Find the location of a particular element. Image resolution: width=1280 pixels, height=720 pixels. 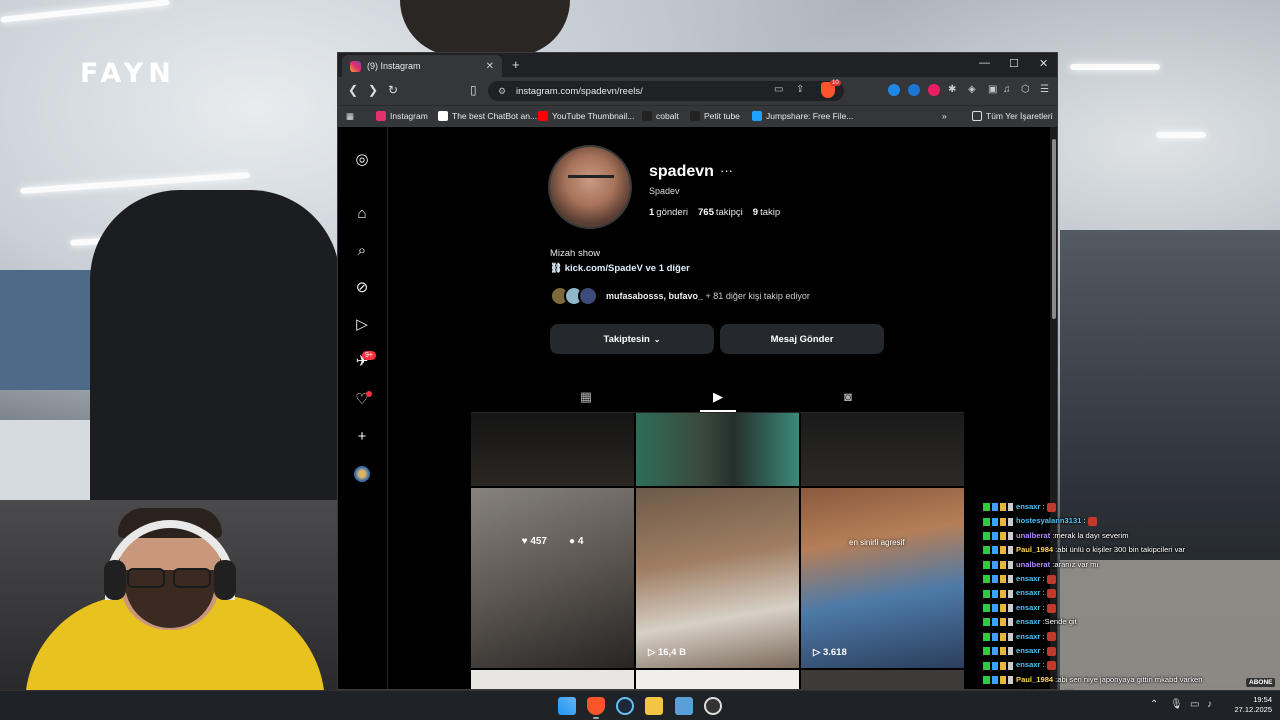

active-app-indicator is located at coordinates (596, 718).